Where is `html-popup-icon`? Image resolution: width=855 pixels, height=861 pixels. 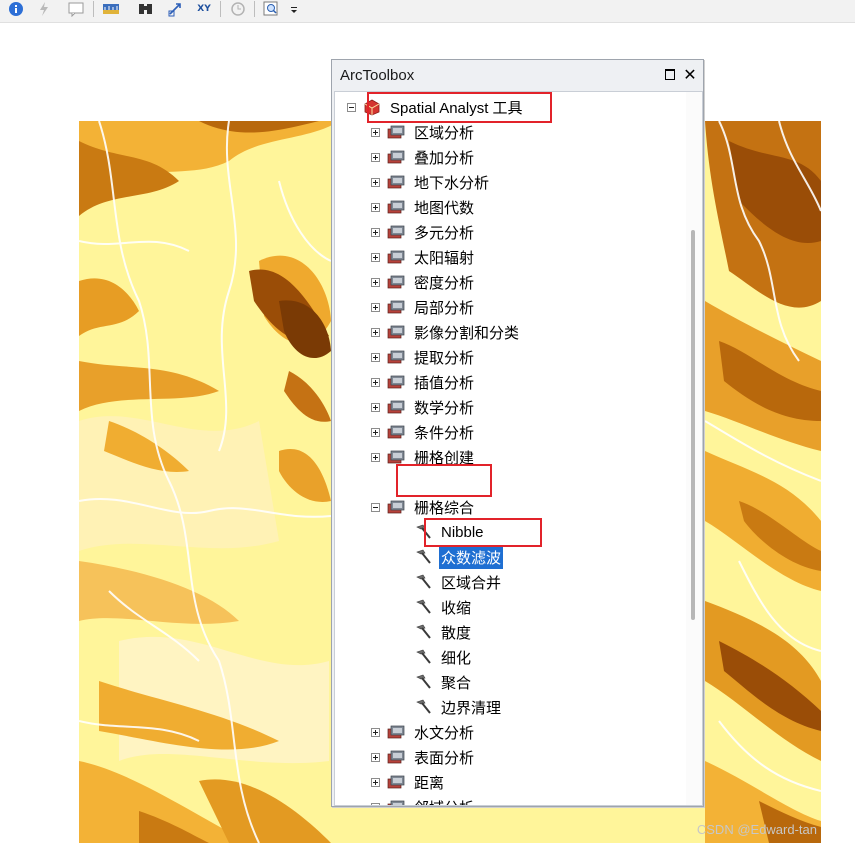
html-popup-icon is located at coordinates (76, 9).